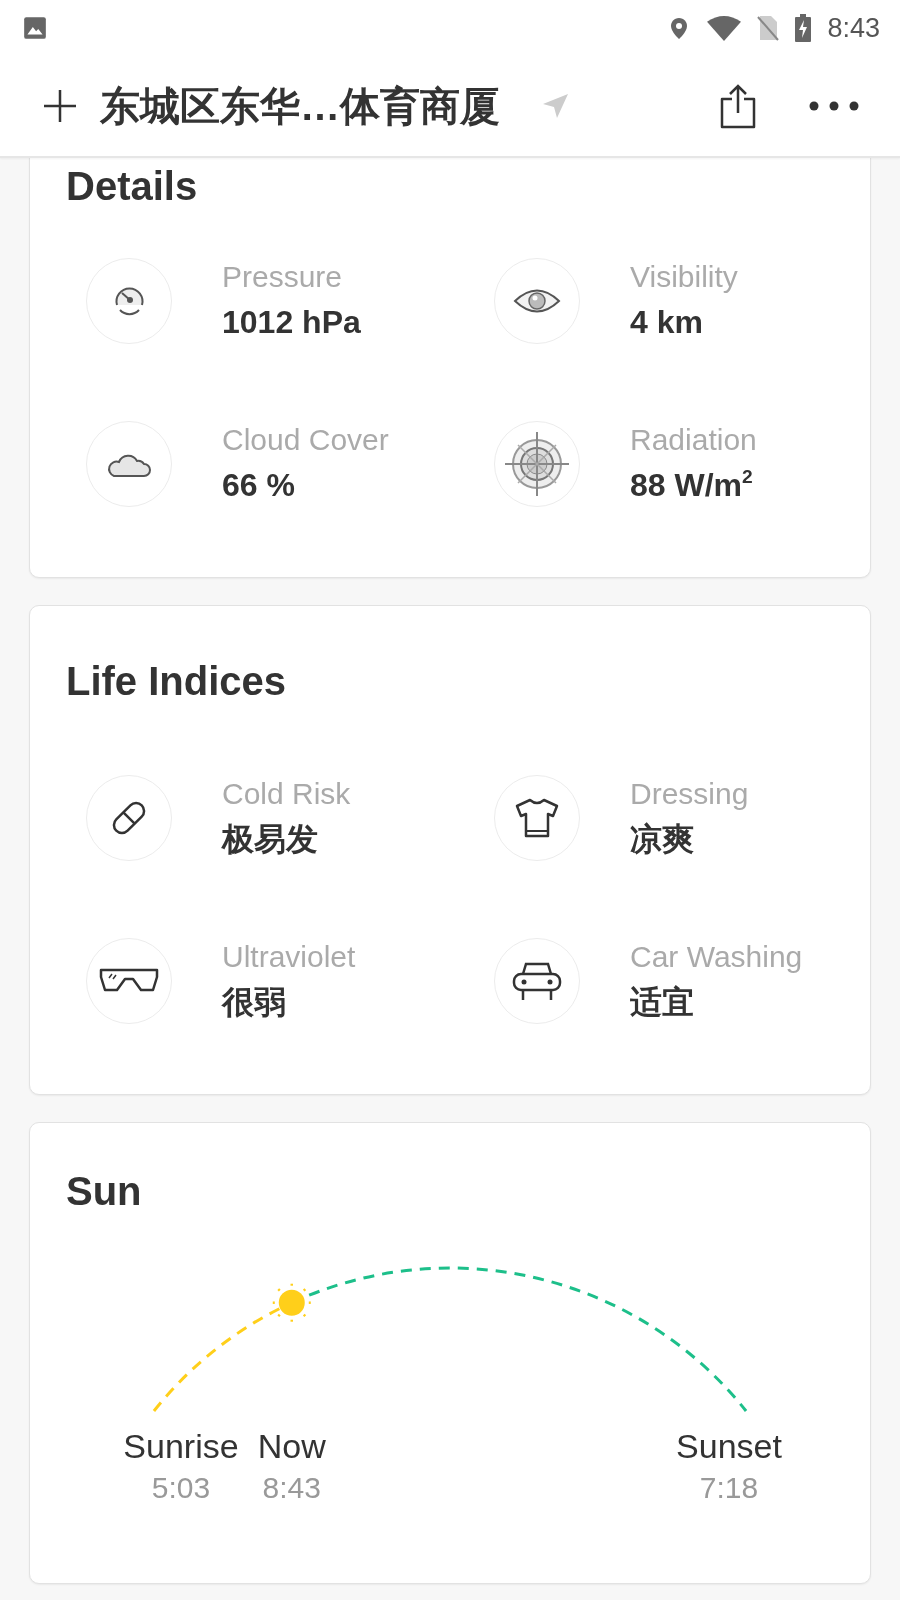 This screenshot has width=900, height=1600. I want to click on detail-value: 1012 hPa, so click(291, 322).